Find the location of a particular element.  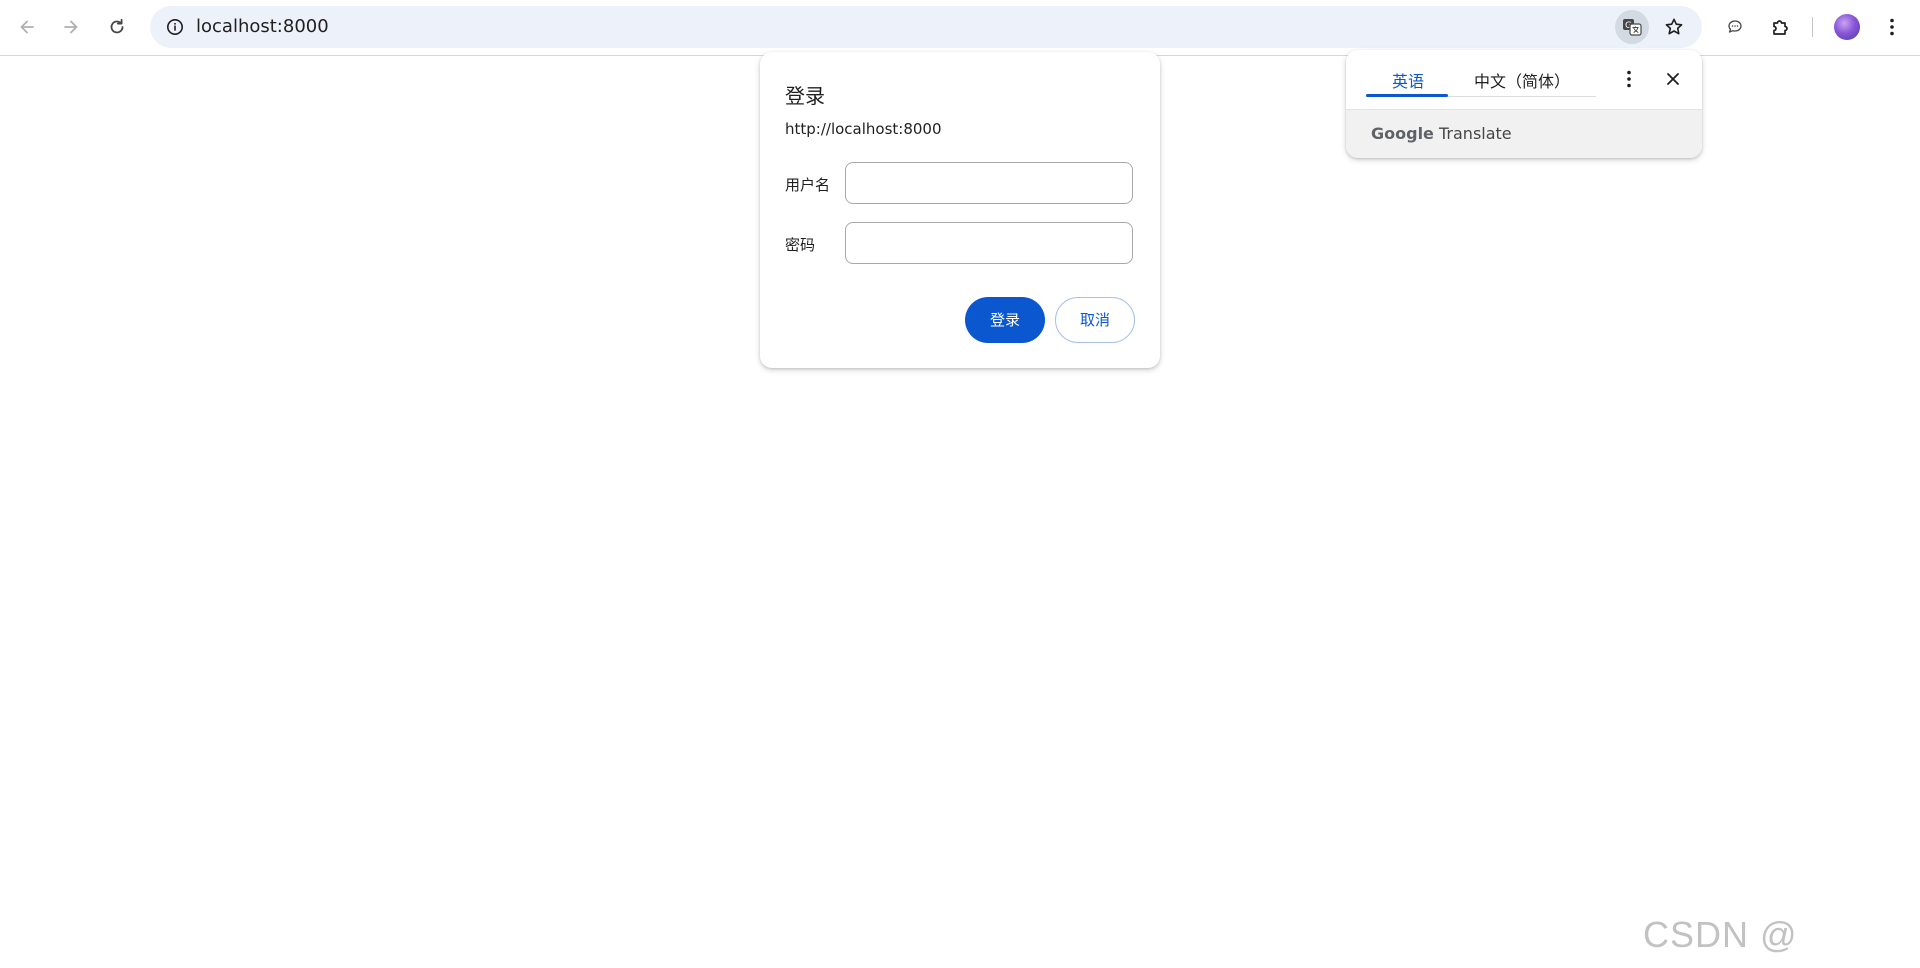

google-translate-brand: Google Translate is located at coordinates (1441, 133).